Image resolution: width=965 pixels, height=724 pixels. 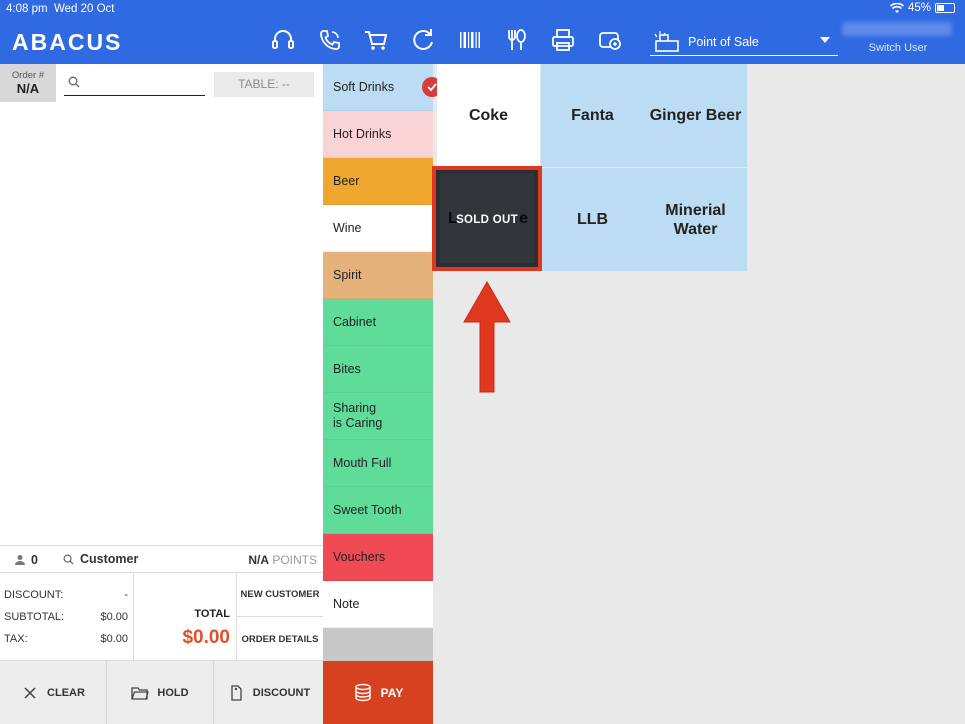 I want to click on bottom-actions: CLEAR HOLD DISCOUNT, so click(x=161, y=692).